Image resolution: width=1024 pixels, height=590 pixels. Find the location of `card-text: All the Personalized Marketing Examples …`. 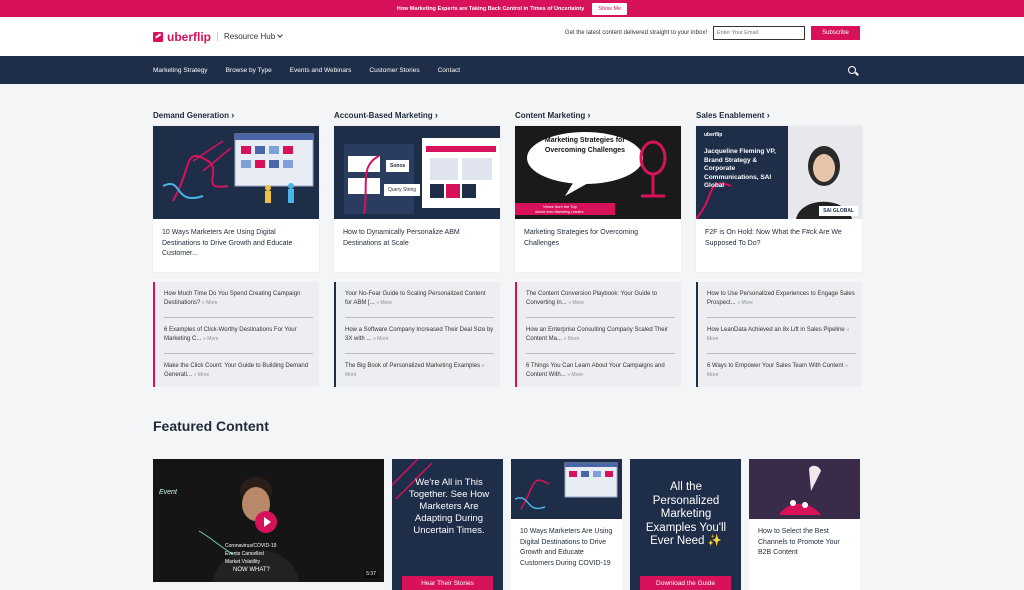

card-text: All the Personalized Marketing Examples … is located at coordinates (686, 514).